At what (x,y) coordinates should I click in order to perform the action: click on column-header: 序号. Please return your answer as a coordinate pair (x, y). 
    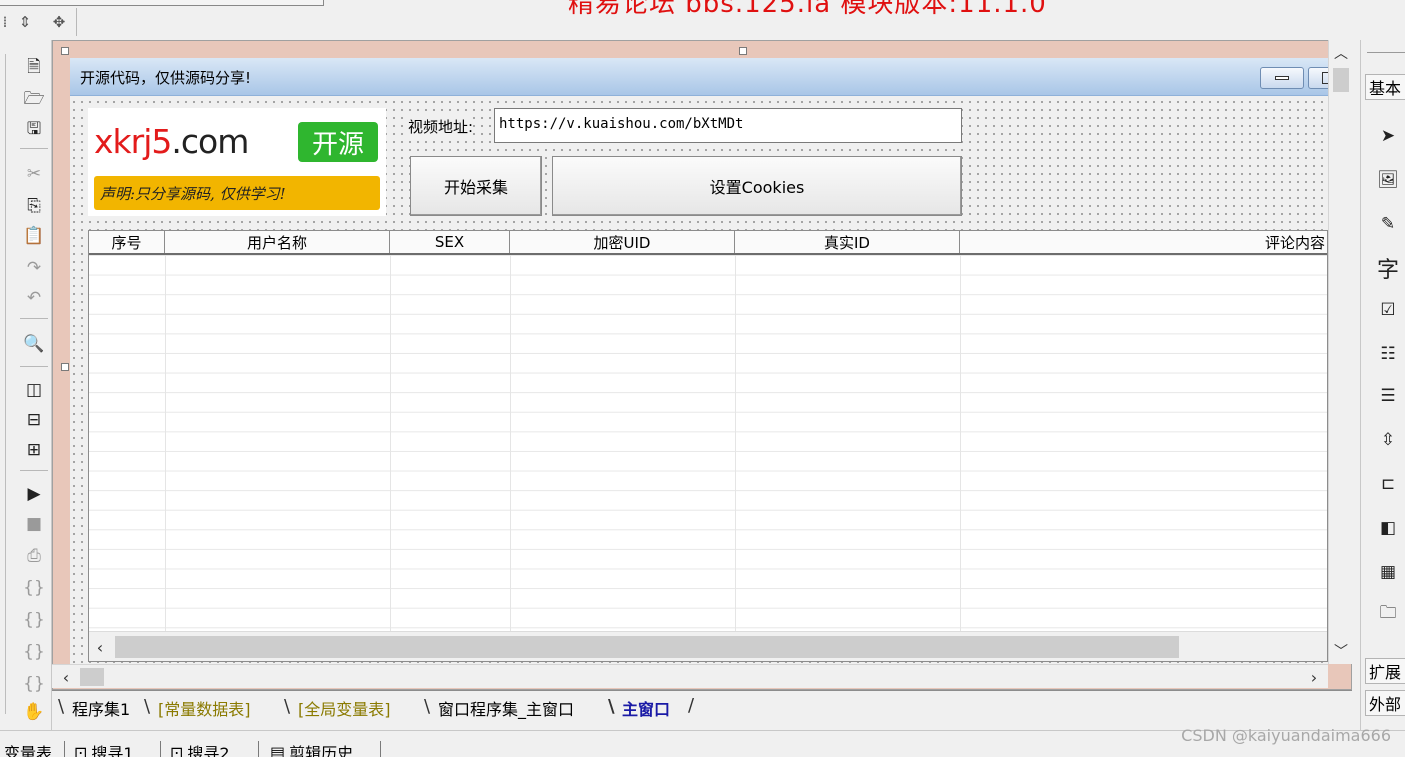
    Looking at the image, I should click on (127, 242).